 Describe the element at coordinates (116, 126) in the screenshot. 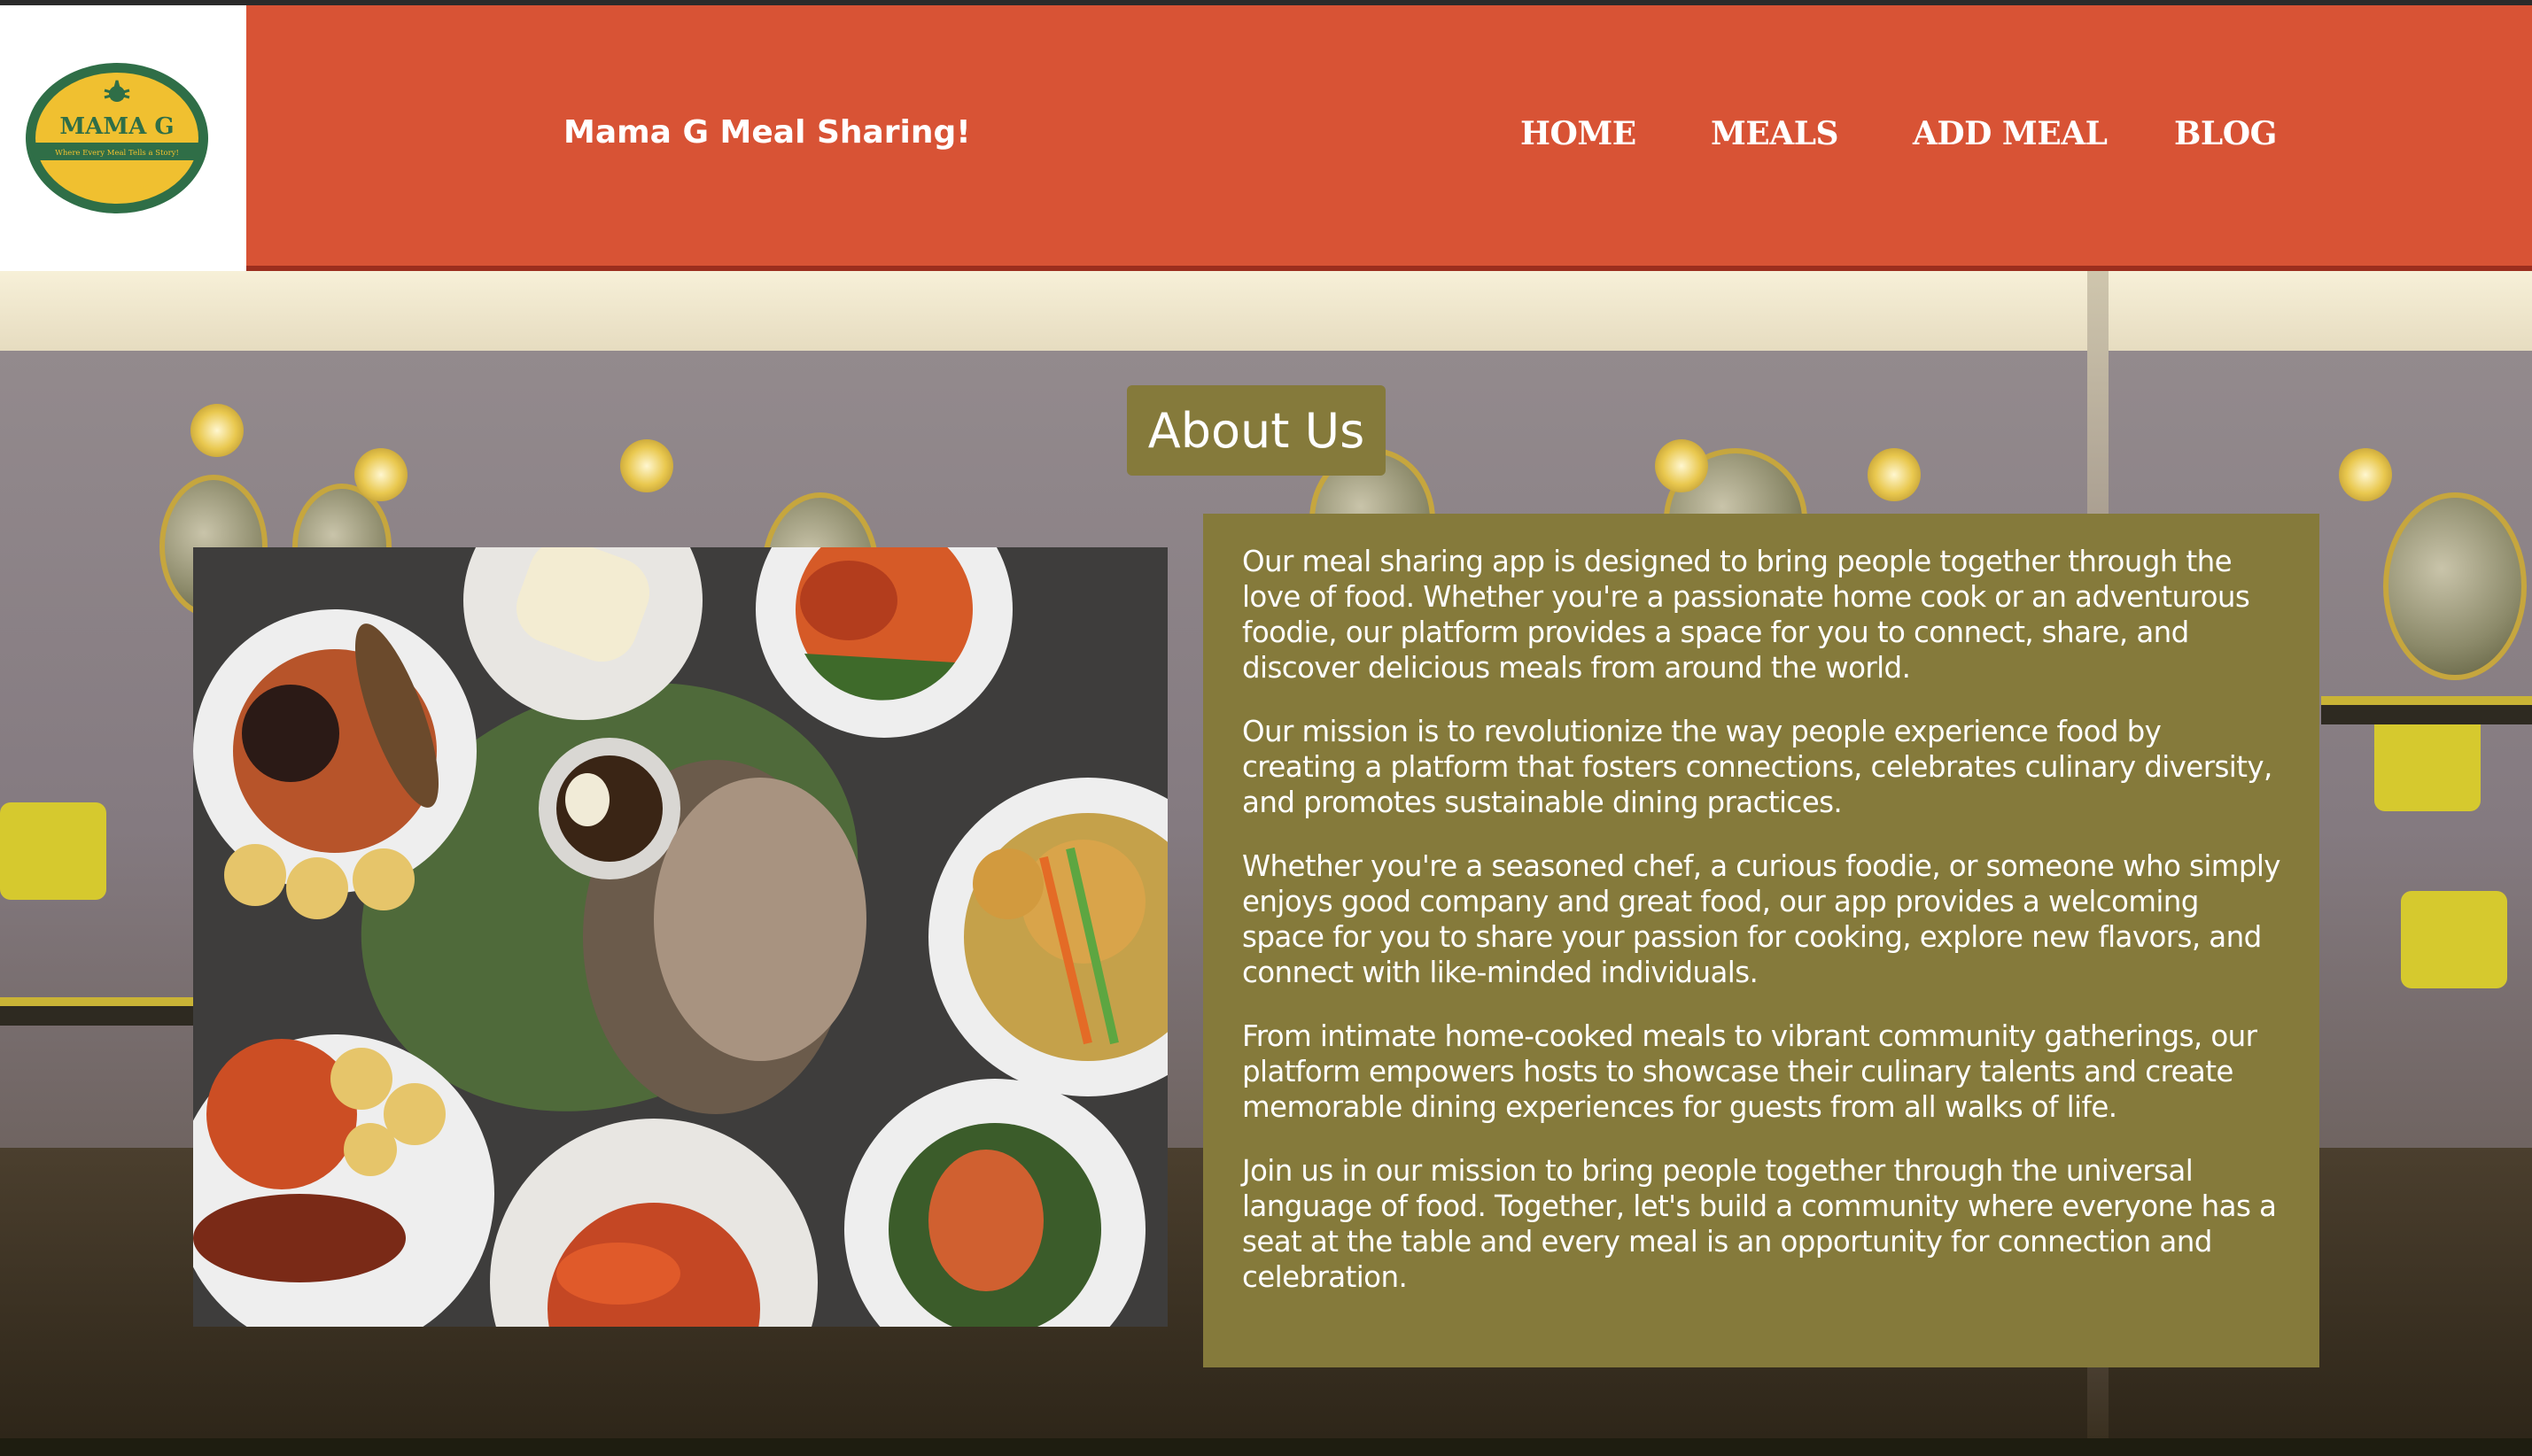

I see `logo-name: MAMA G` at that location.